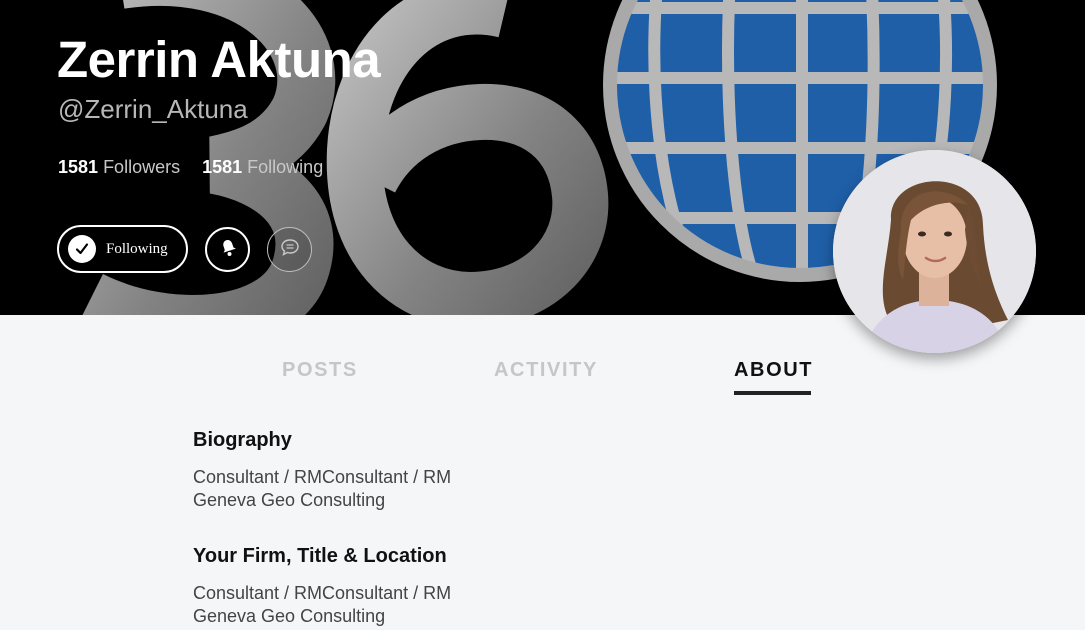 The height and width of the screenshot is (630, 1085). I want to click on followers-stat: 1581 Followers, so click(119, 167).